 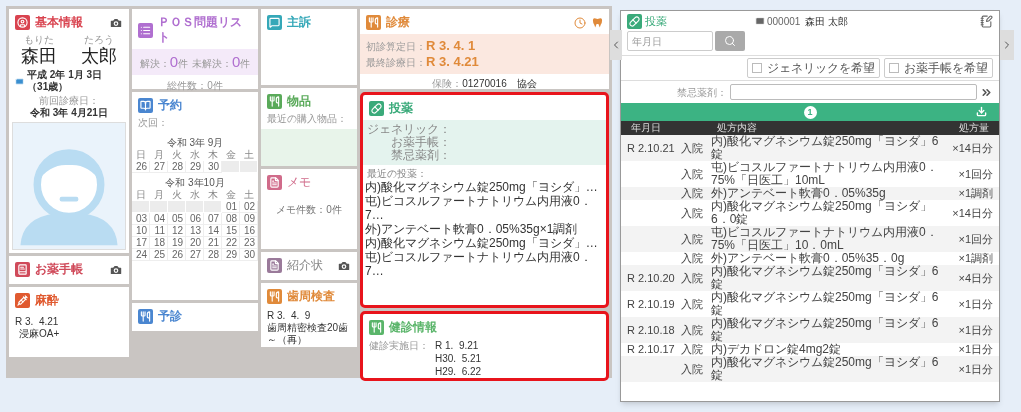 What do you see at coordinates (249, 219) in the screenshot?
I see `calendar-day: 09` at bounding box center [249, 219].